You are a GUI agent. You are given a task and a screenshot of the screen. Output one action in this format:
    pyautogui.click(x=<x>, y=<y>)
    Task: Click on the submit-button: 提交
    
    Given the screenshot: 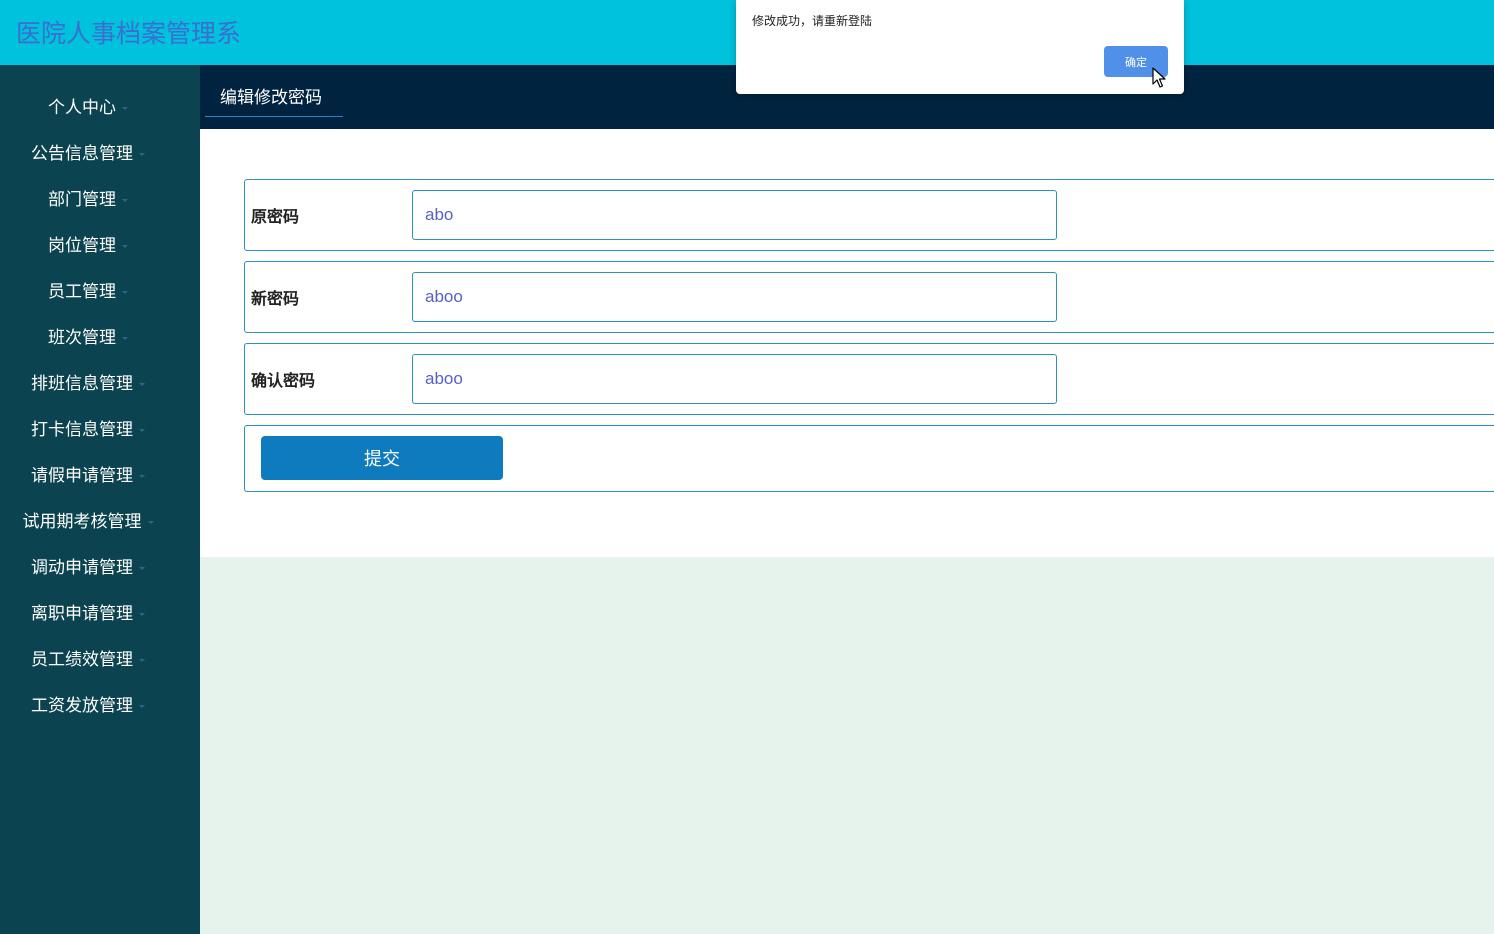 What is the action you would take?
    pyautogui.click(x=382, y=458)
    